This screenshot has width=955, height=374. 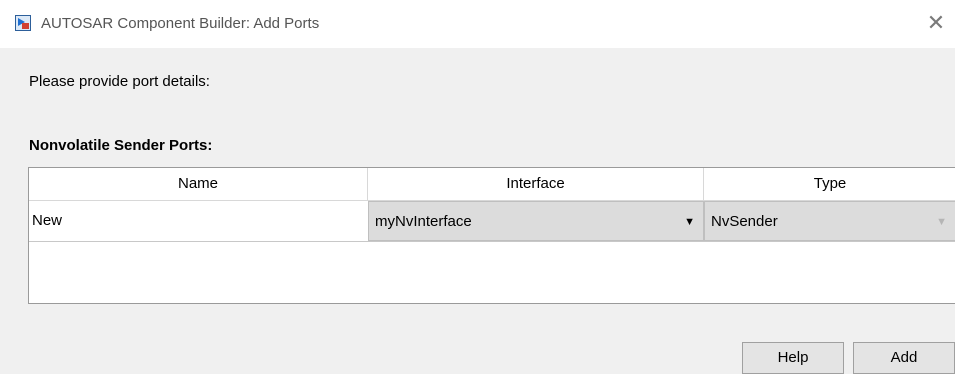 What do you see at coordinates (829, 221) in the screenshot?
I see `type-dropdown: NvSender ▼` at bounding box center [829, 221].